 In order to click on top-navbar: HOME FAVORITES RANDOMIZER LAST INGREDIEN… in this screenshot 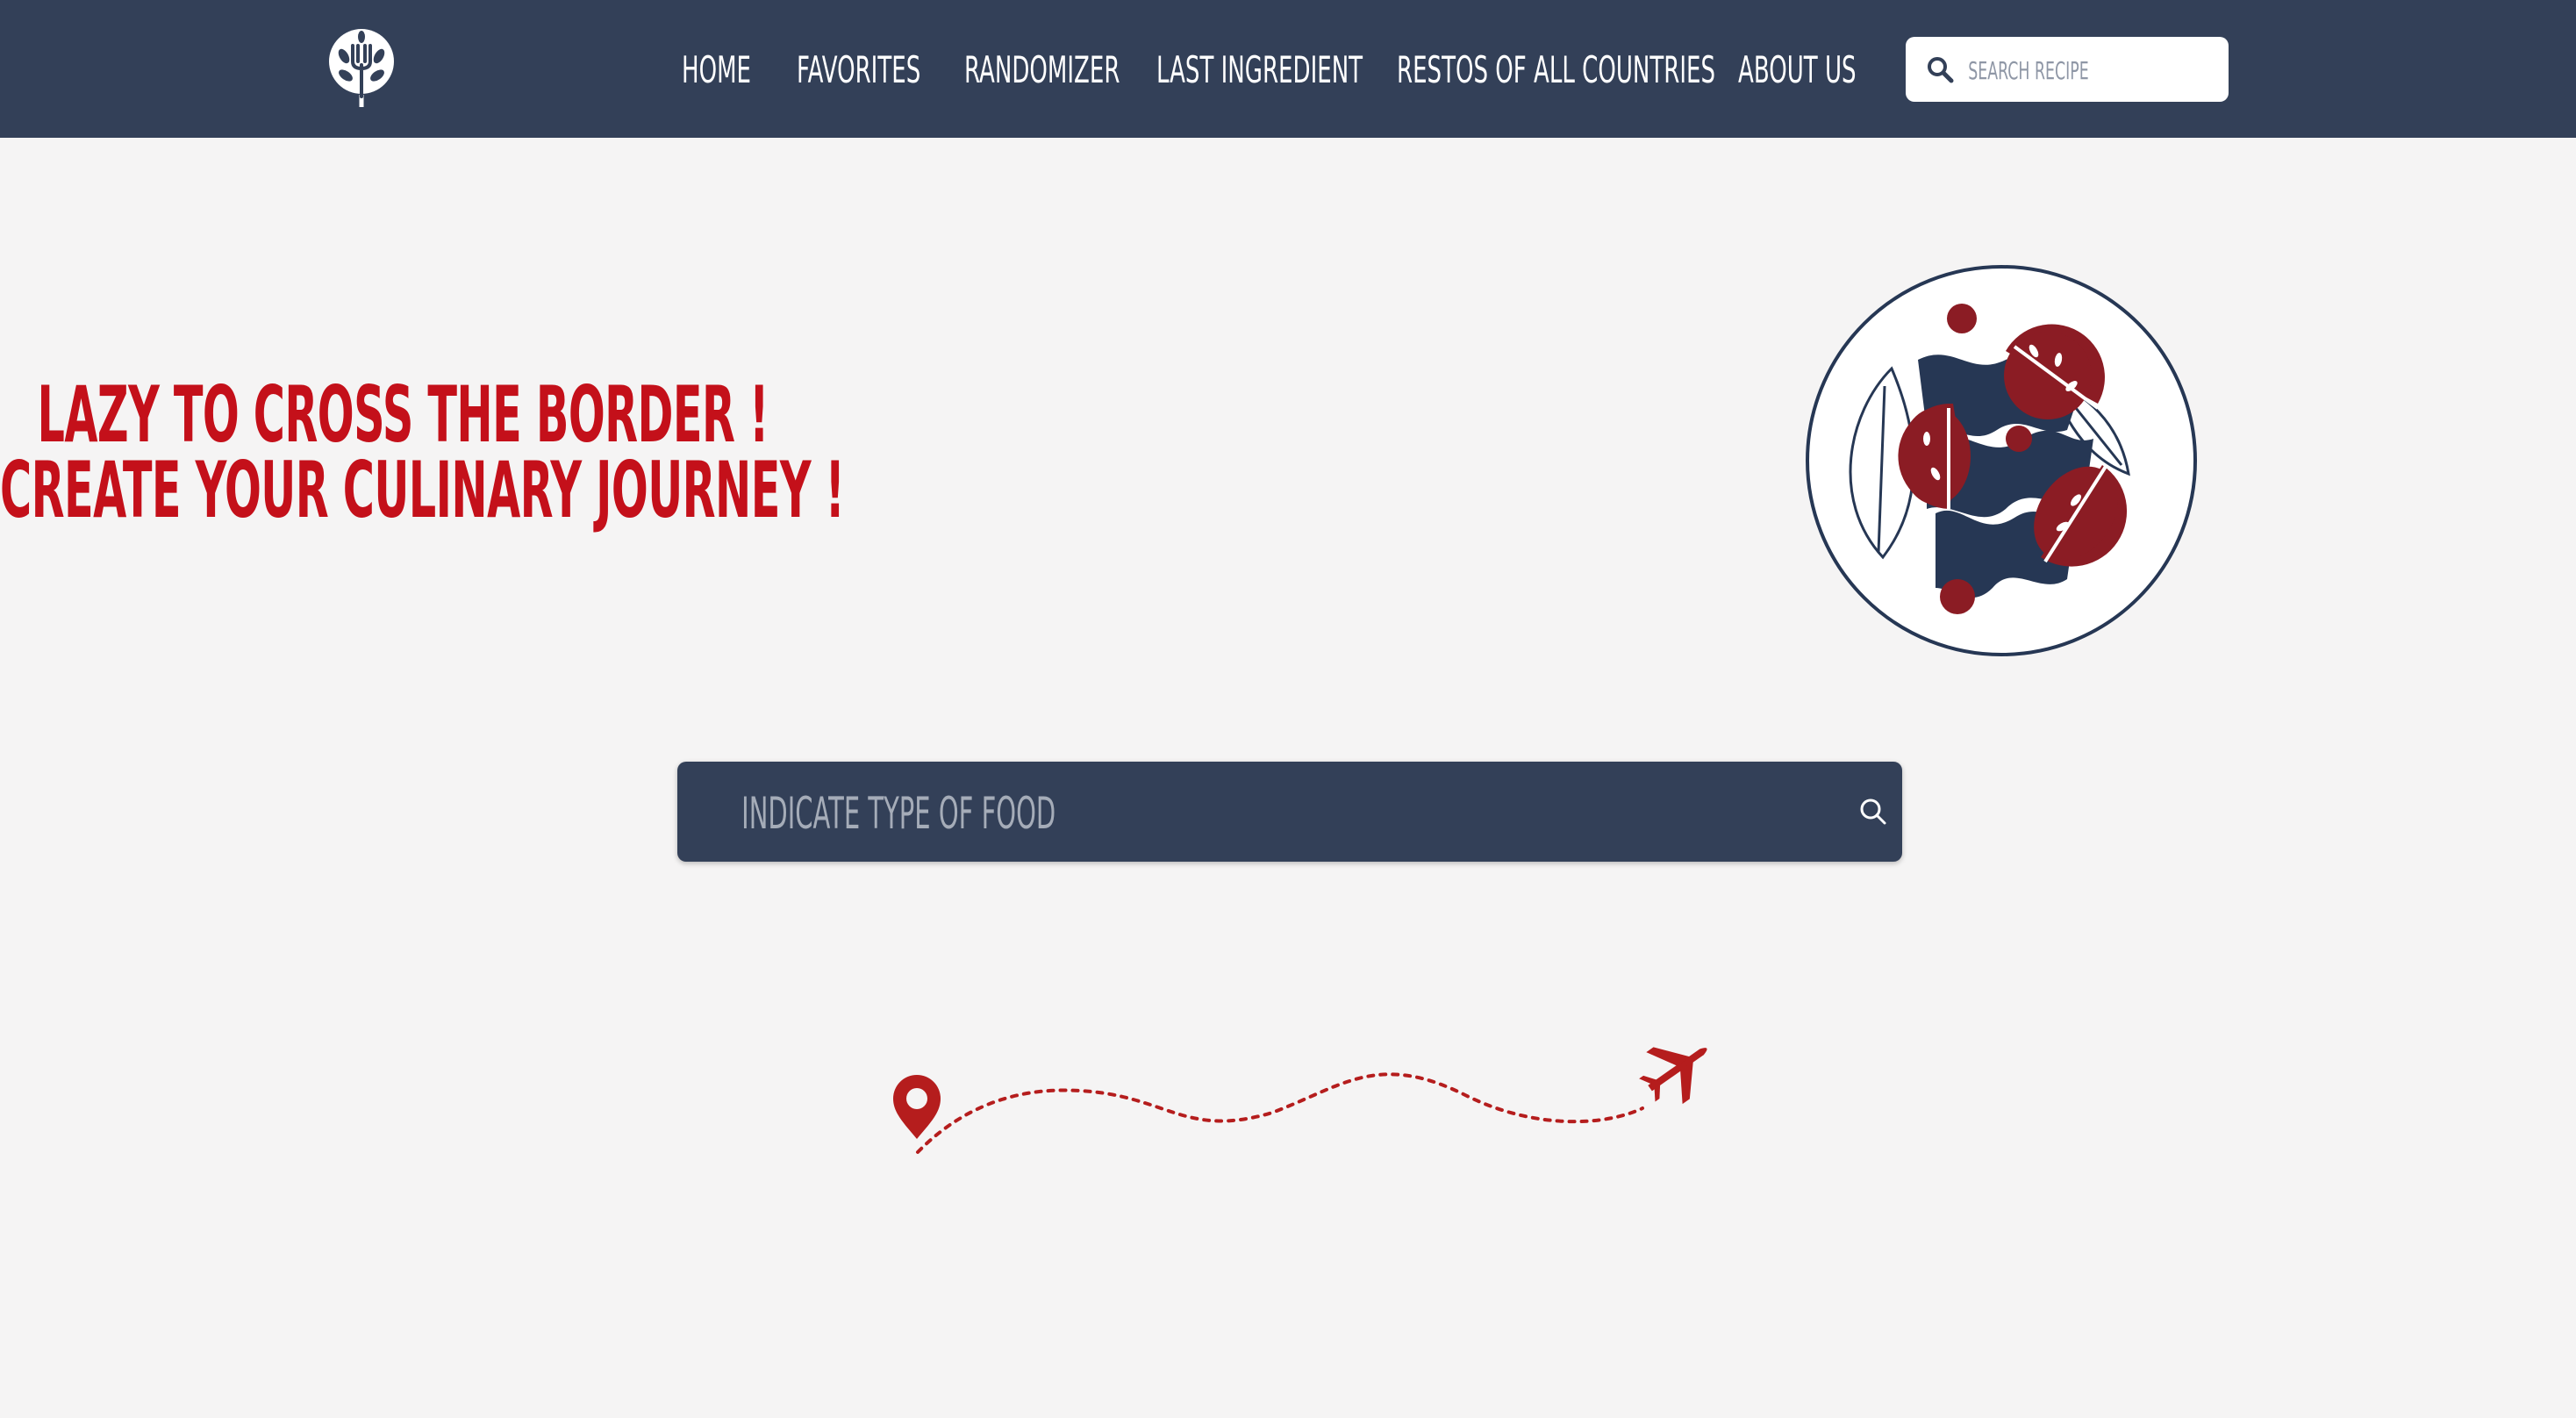, I will do `click(1288, 69)`.